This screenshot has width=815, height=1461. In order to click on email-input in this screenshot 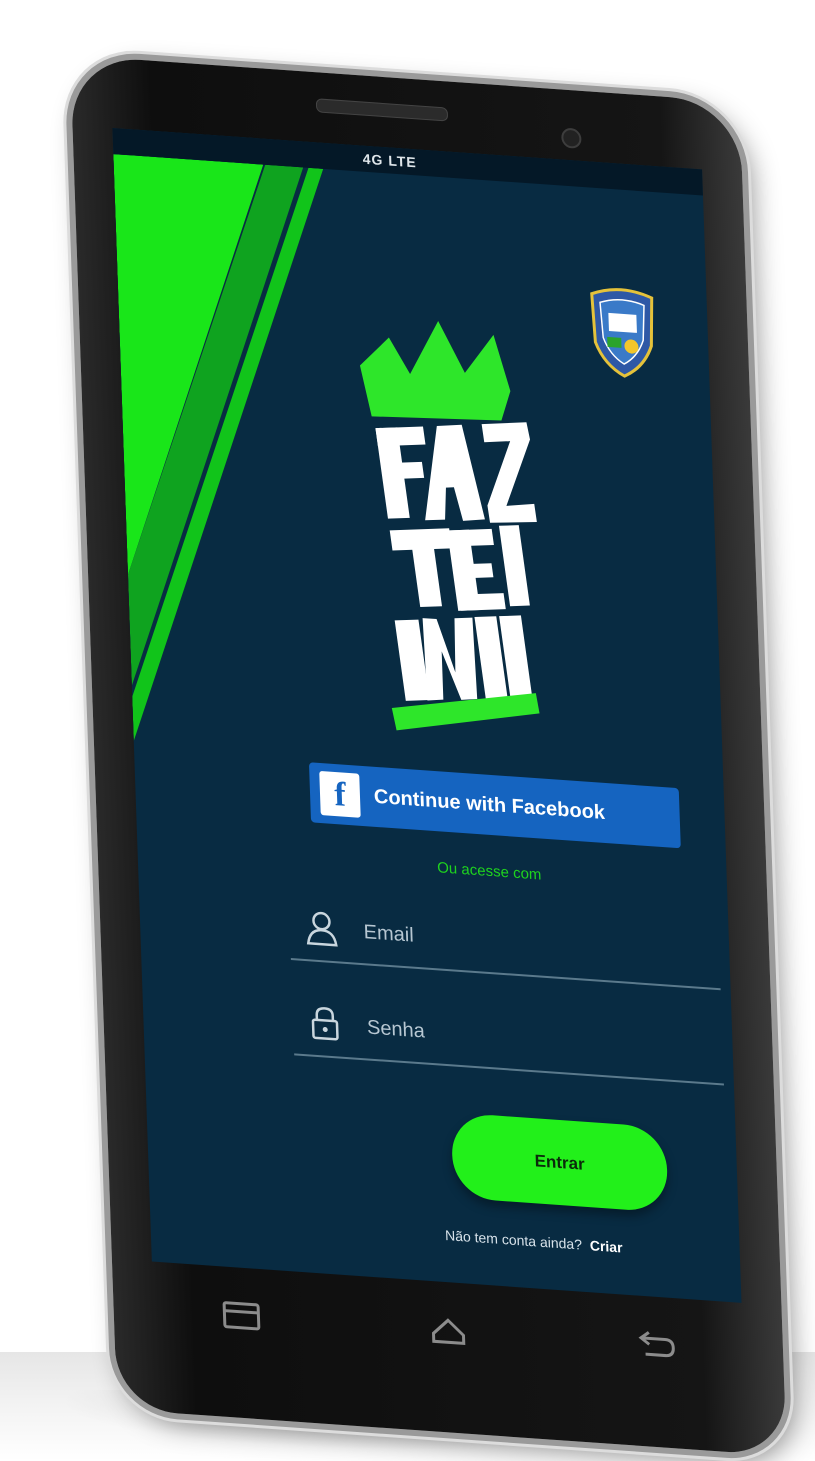, I will do `click(524, 943)`.